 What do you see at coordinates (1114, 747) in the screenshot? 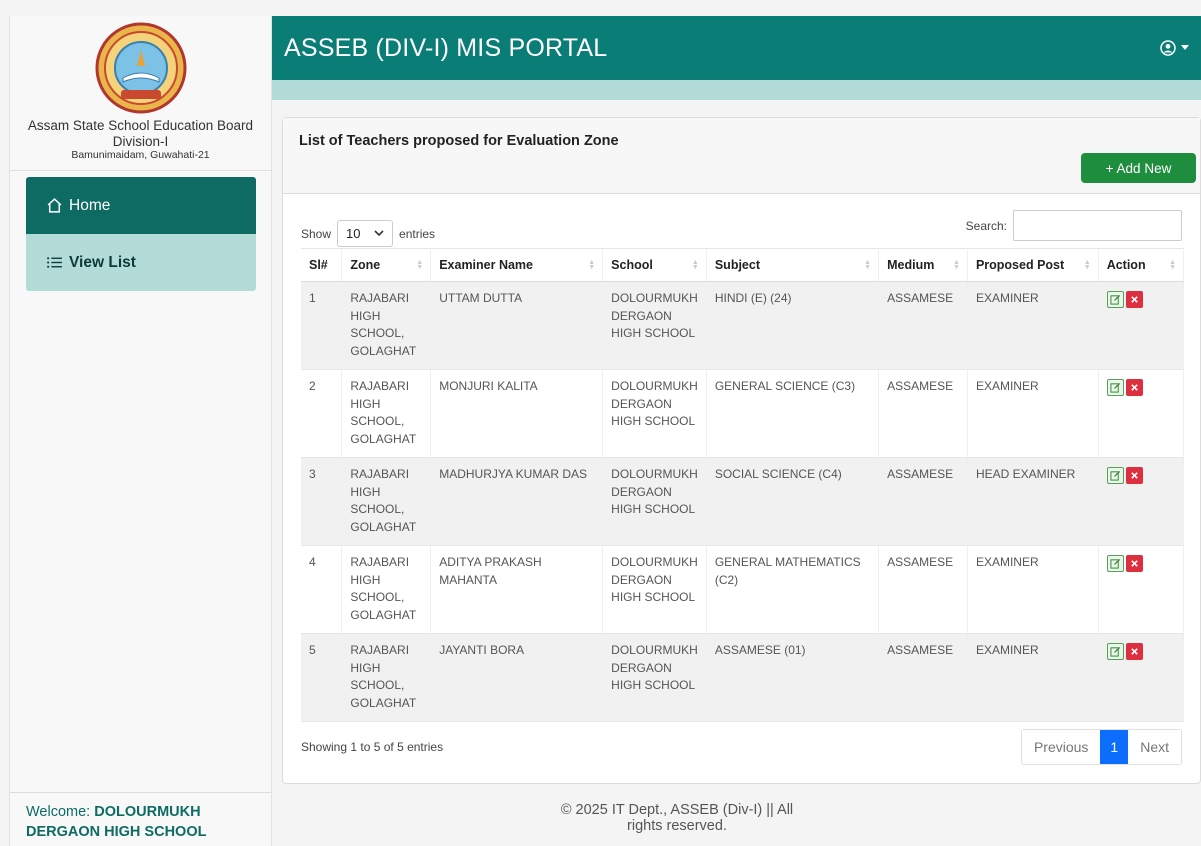
I see `page-1-button: 1` at bounding box center [1114, 747].